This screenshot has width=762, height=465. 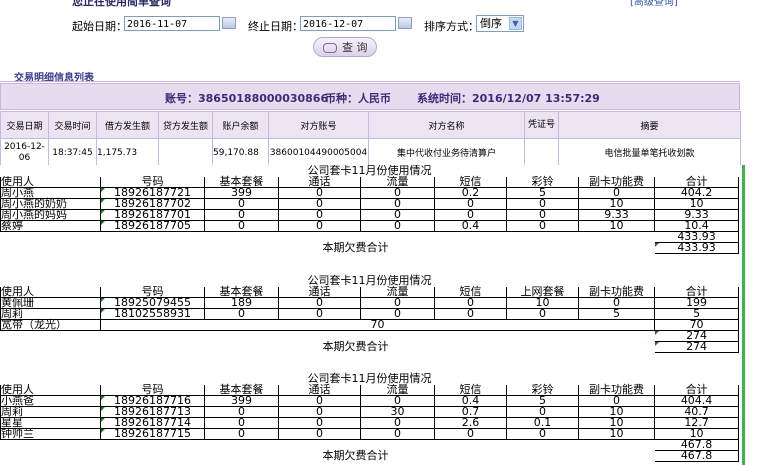 What do you see at coordinates (152, 434) in the screenshot?
I see `phone-number: 18926187715` at bounding box center [152, 434].